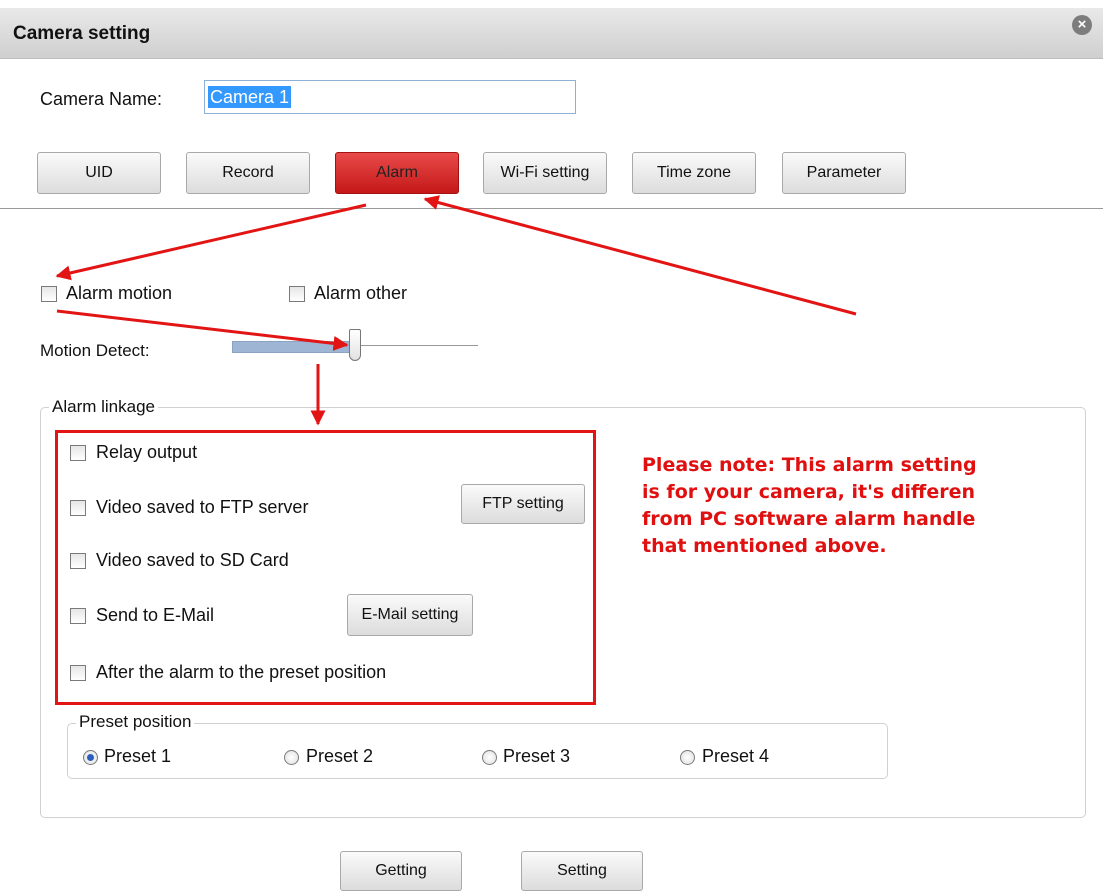  What do you see at coordinates (138, 756) in the screenshot?
I see `preset-1-label: Preset 1` at bounding box center [138, 756].